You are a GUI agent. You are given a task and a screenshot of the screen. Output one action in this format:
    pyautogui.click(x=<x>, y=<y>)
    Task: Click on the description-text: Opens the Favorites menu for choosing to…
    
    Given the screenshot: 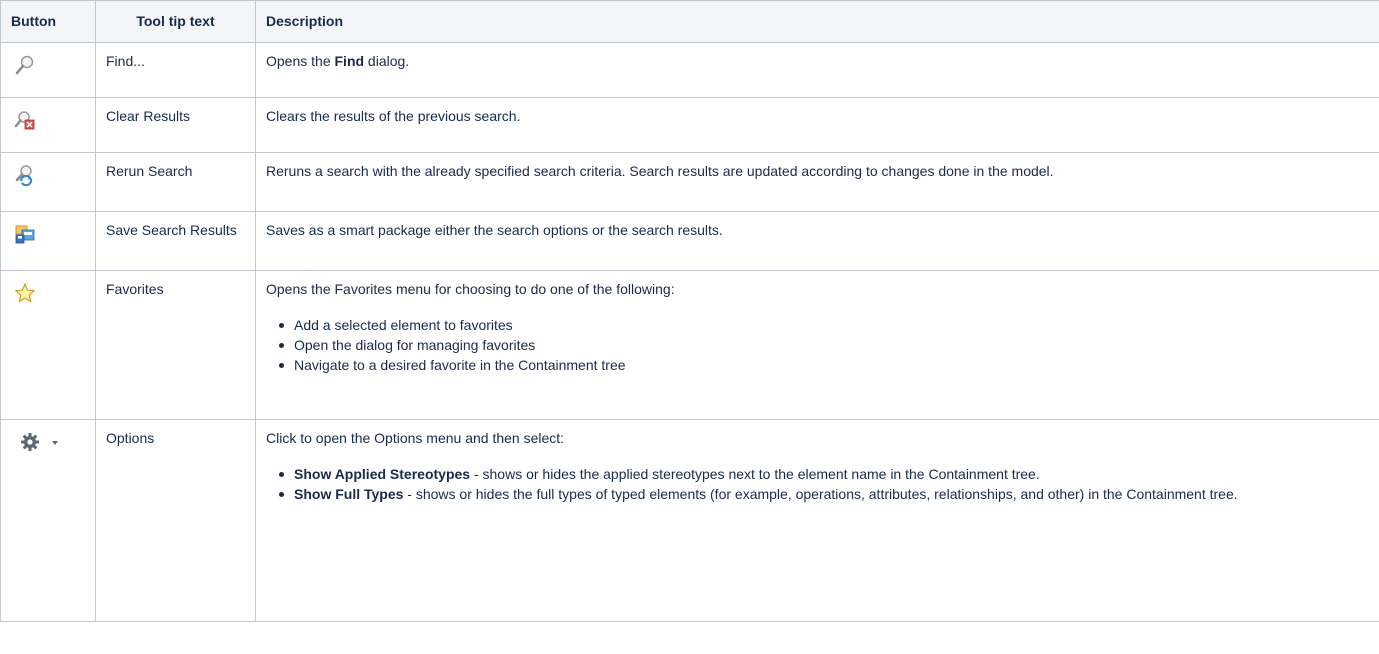 What is the action you would take?
    pyautogui.click(x=470, y=289)
    